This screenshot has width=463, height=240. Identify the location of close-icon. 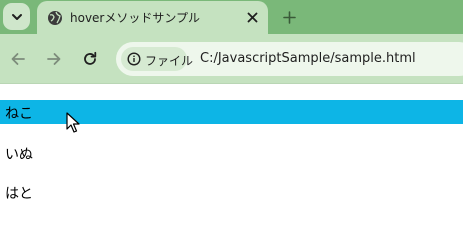
(252, 17).